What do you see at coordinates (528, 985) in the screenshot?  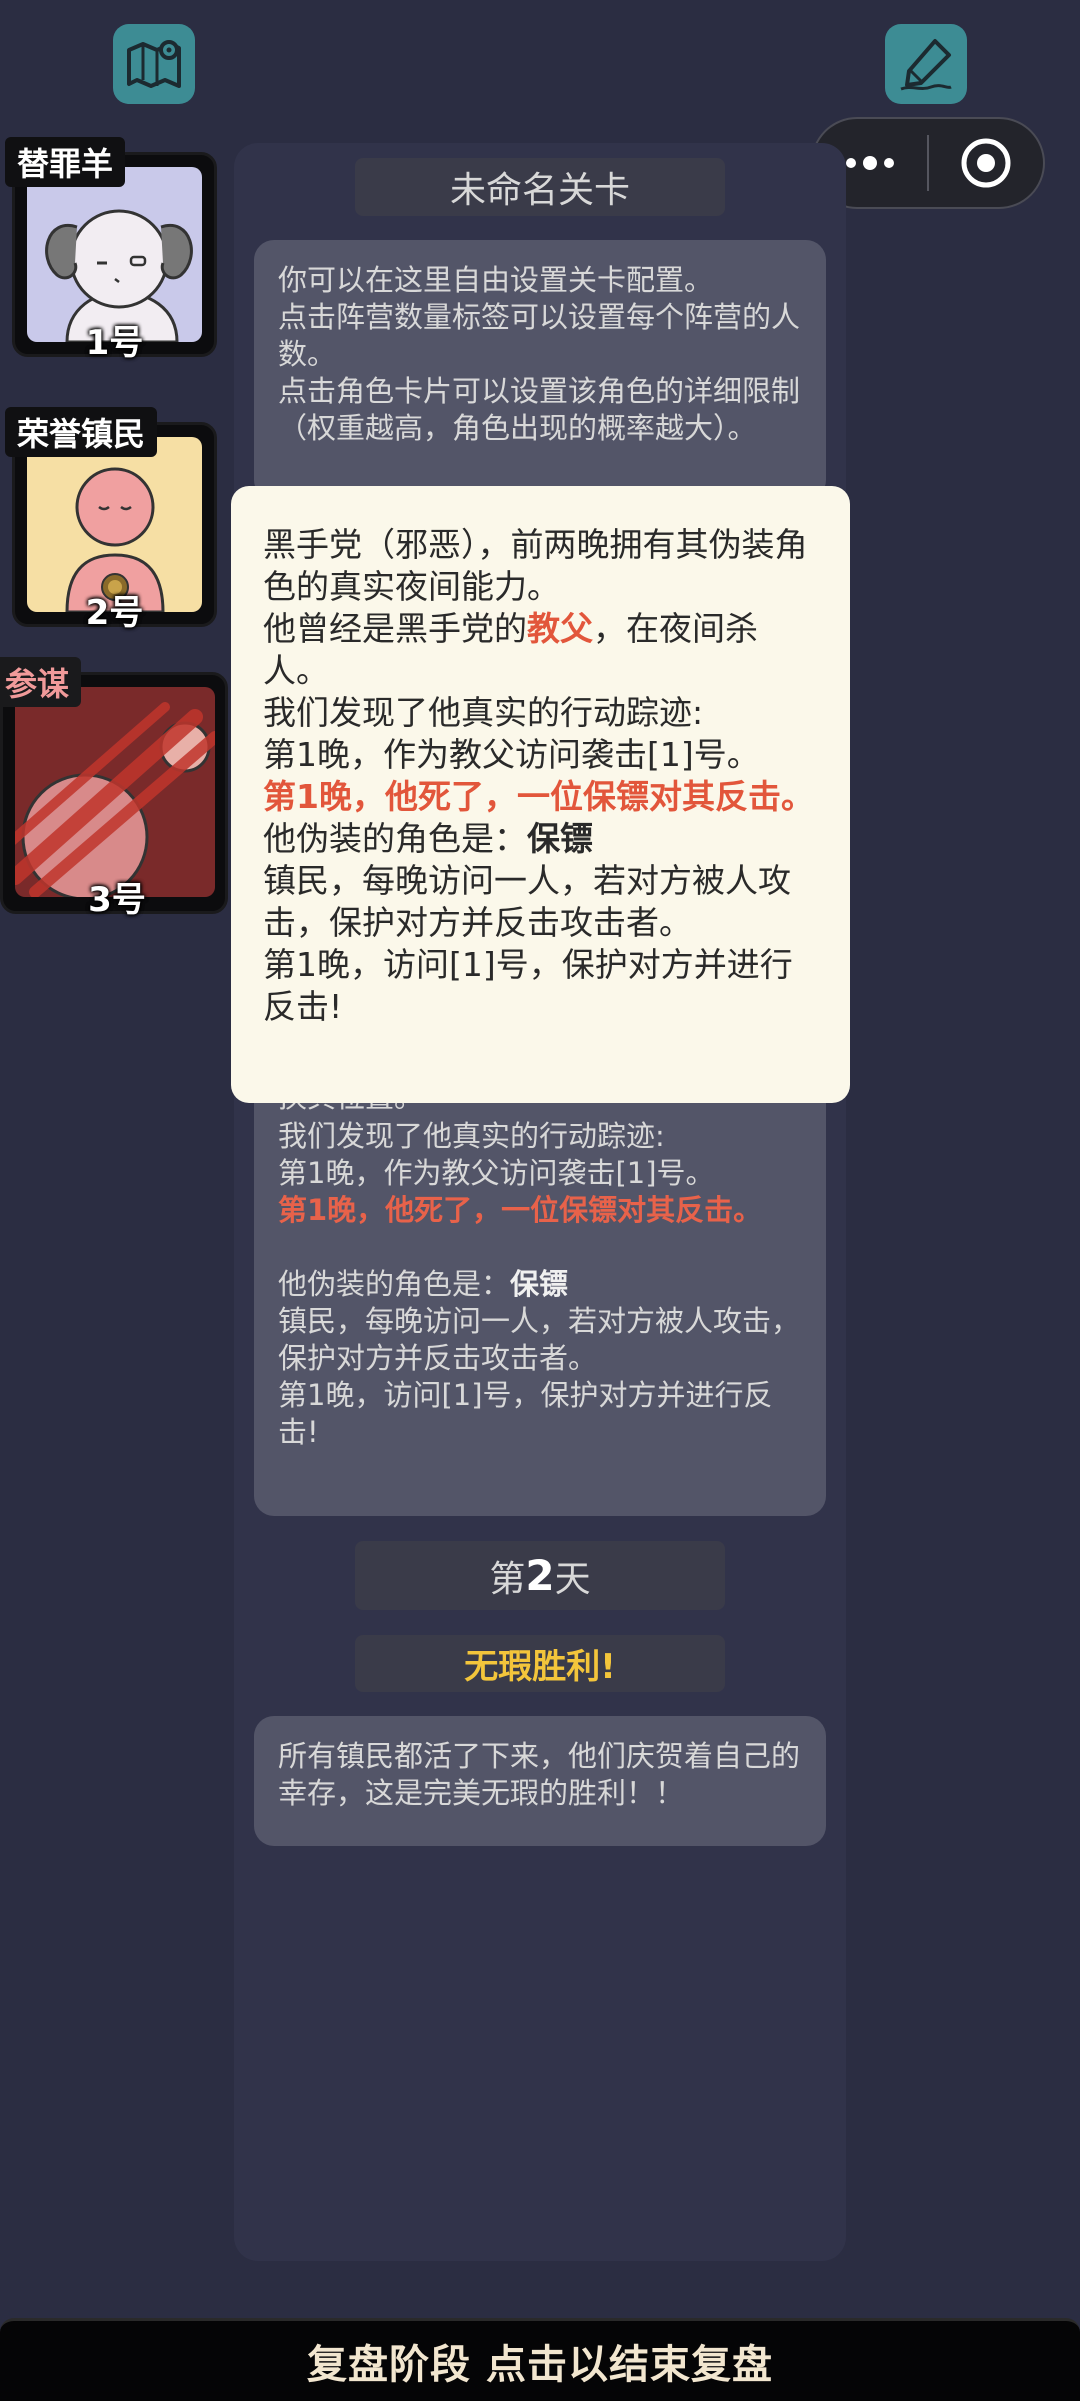 I see `popup-disguise-action: 第1晚，访问[1]号，保护对方并进行反击!` at bounding box center [528, 985].